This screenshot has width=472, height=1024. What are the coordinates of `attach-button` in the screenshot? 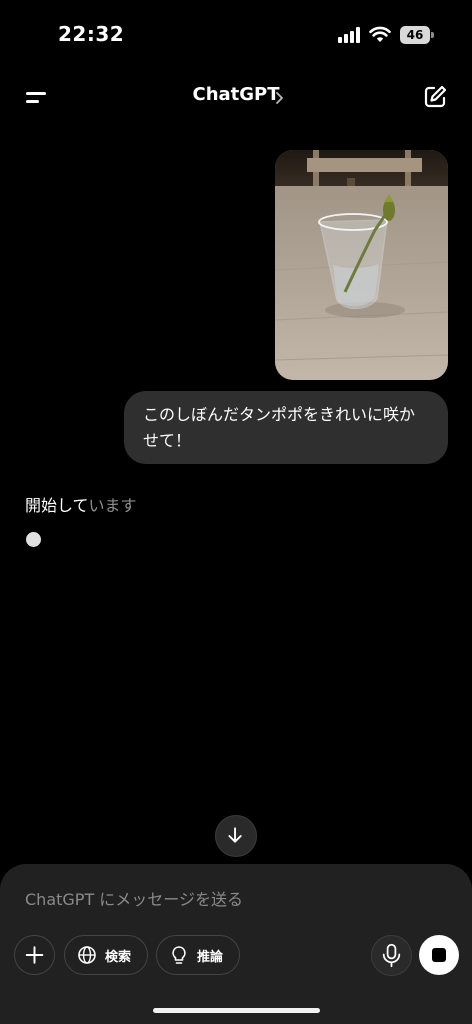 It's located at (34, 955).